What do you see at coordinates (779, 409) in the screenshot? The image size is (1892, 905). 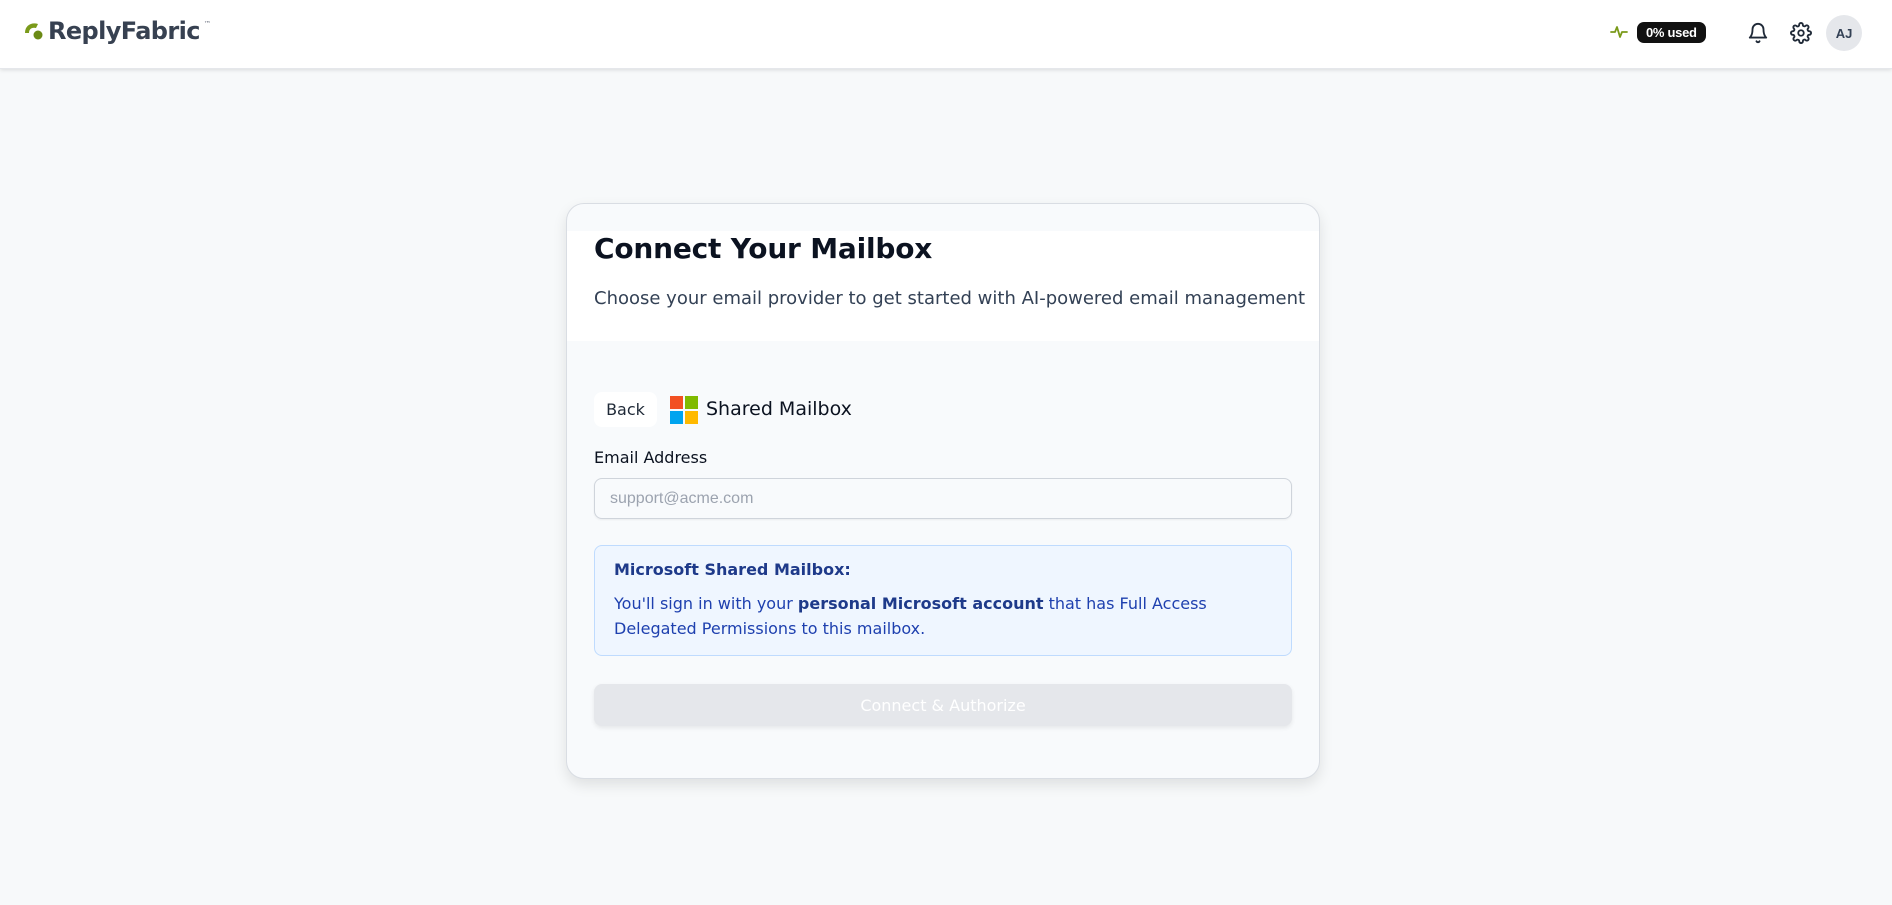 I see `provider-name: Shared Mailbox` at bounding box center [779, 409].